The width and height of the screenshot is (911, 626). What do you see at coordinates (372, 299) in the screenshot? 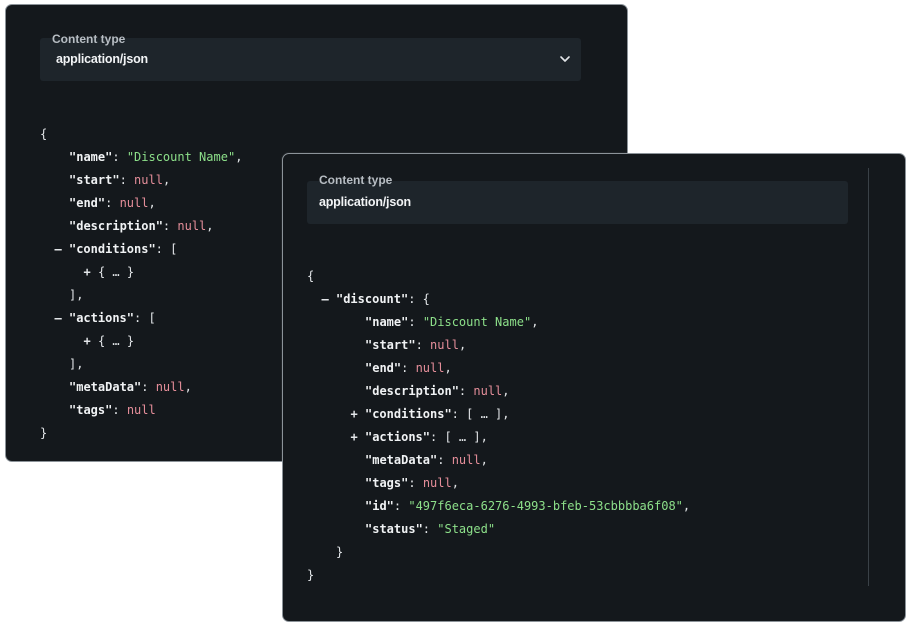
I see `json-key: "discount"` at bounding box center [372, 299].